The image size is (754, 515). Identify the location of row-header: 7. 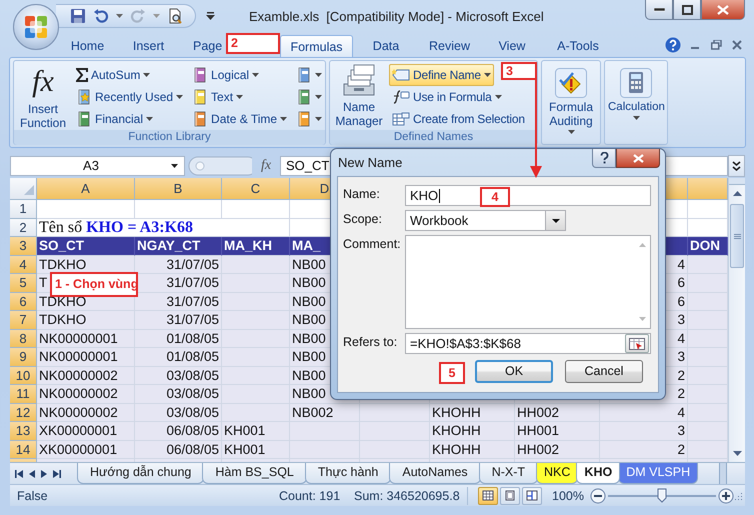
(23, 320).